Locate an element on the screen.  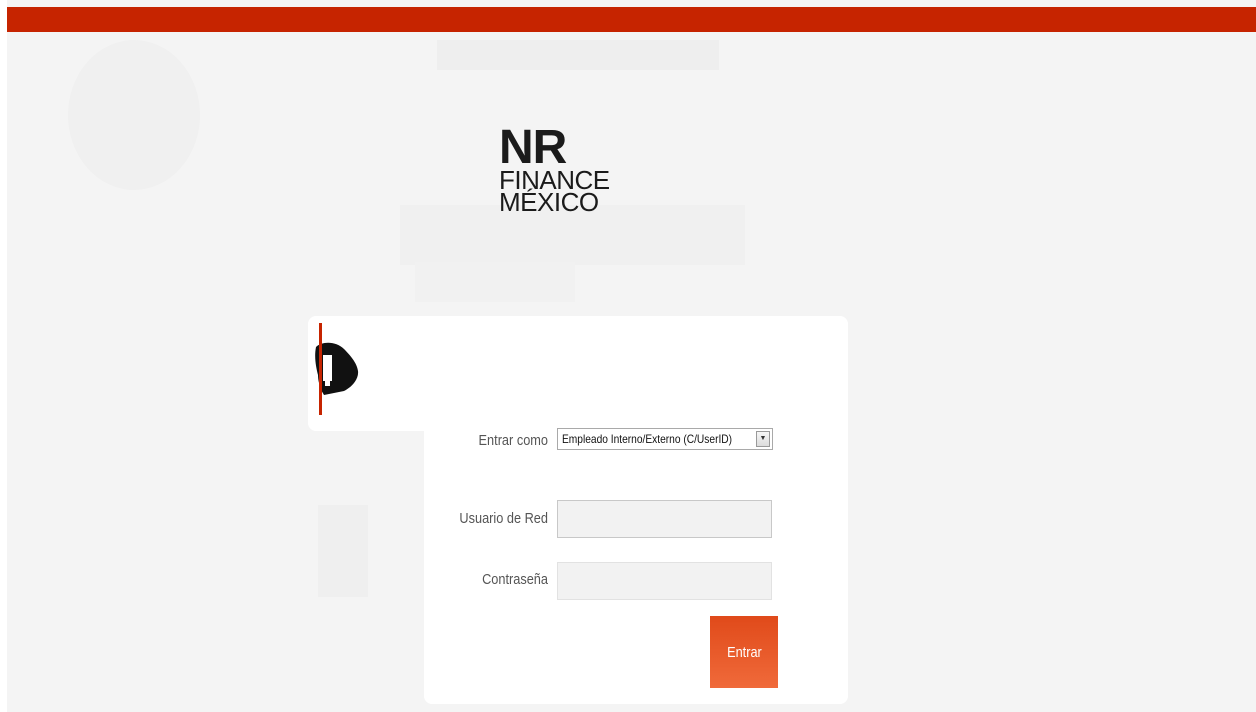
logo-mexico-text: MÉXICO is located at coordinates (549, 202).